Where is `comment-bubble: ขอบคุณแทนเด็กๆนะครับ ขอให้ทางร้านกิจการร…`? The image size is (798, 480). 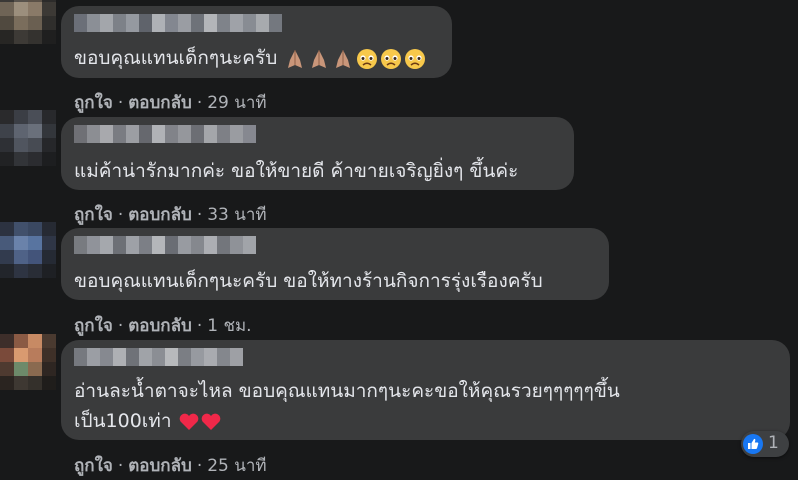
comment-bubble: ขอบคุณแทนเด็กๆนะครับ ขอให้ทางร้านกิจการร… is located at coordinates (335, 264).